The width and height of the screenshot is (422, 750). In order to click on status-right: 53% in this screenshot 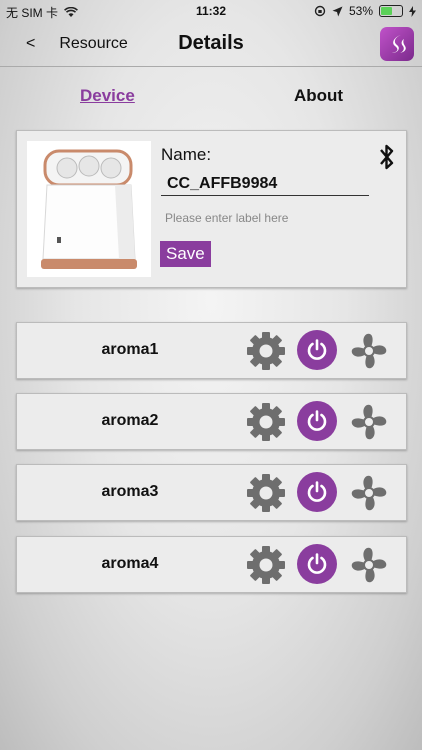, I will do `click(365, 11)`.